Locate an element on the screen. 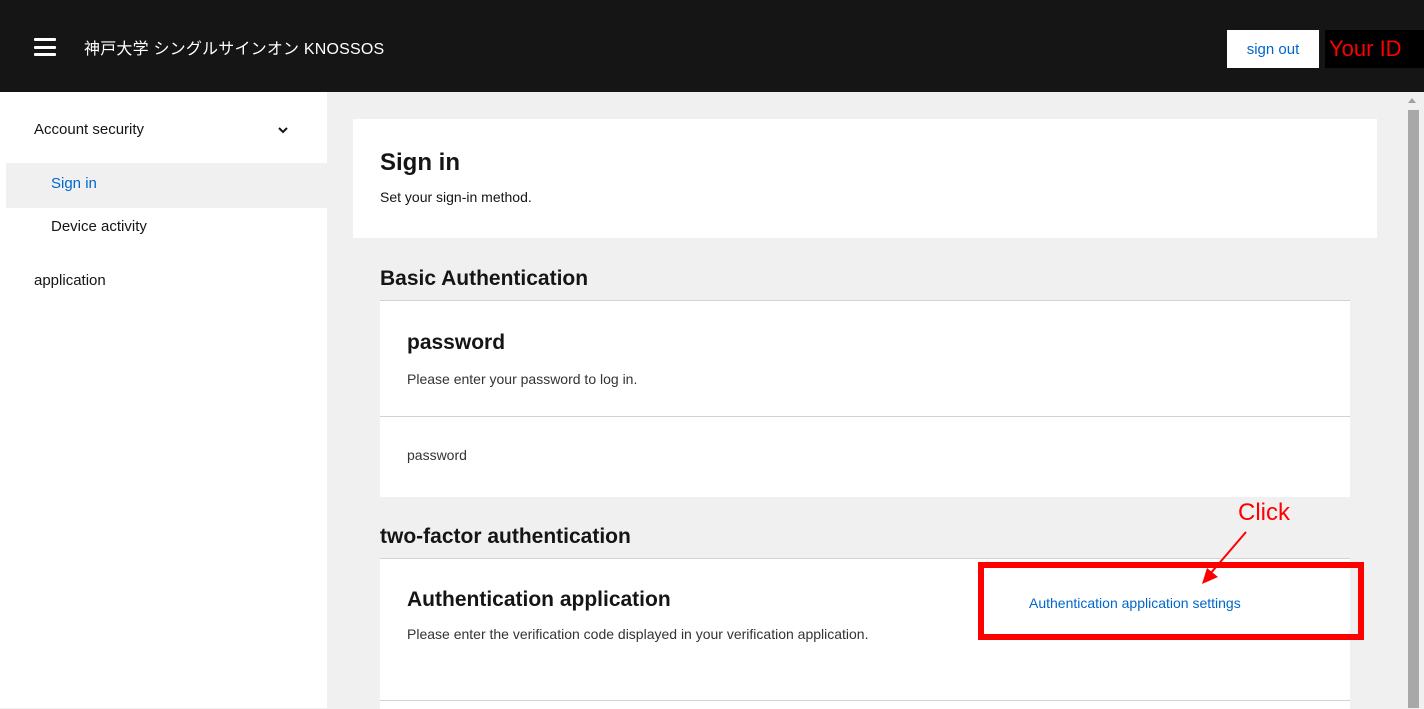 The height and width of the screenshot is (709, 1424). click-annotation-label: Click is located at coordinates (1264, 512).